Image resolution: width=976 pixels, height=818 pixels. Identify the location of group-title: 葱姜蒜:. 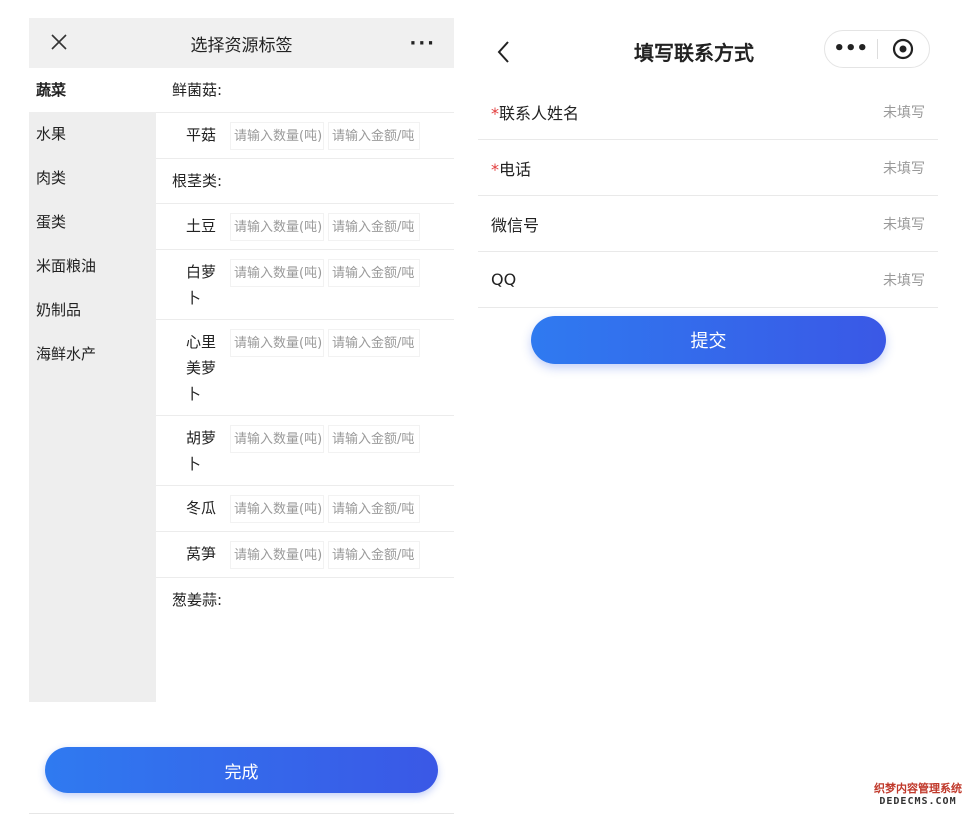
(197, 600).